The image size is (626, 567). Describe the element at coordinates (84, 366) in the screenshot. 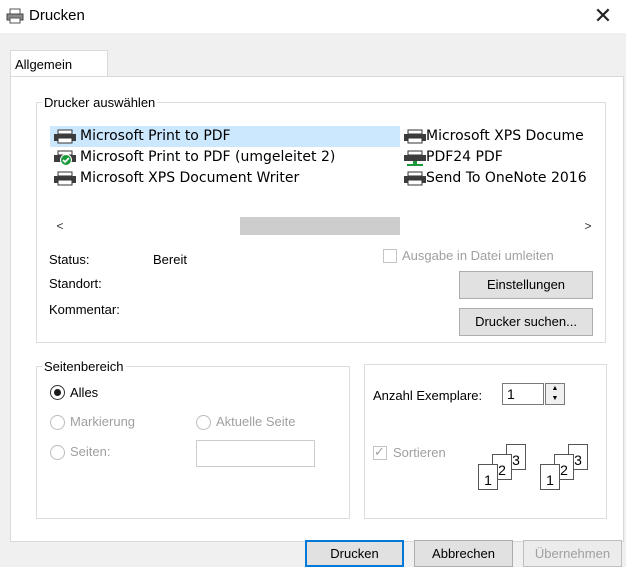

I see `page-range-legend: Seitenbereich` at that location.